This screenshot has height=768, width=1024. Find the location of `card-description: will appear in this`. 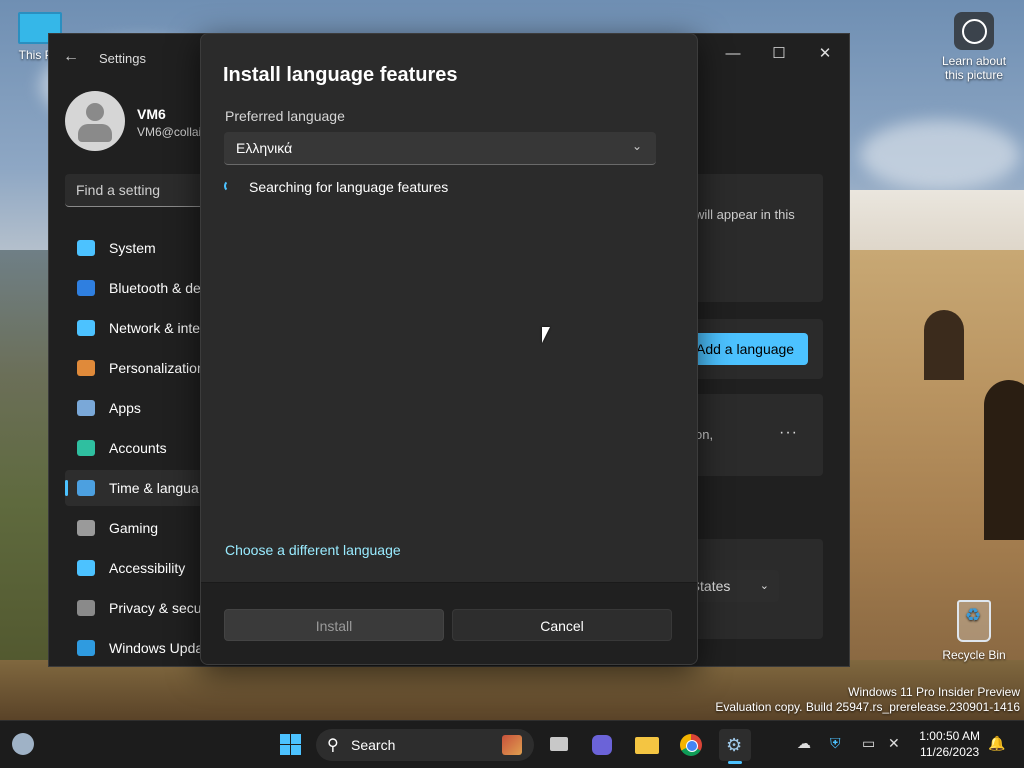

card-description: will appear in this is located at coordinates (745, 214).